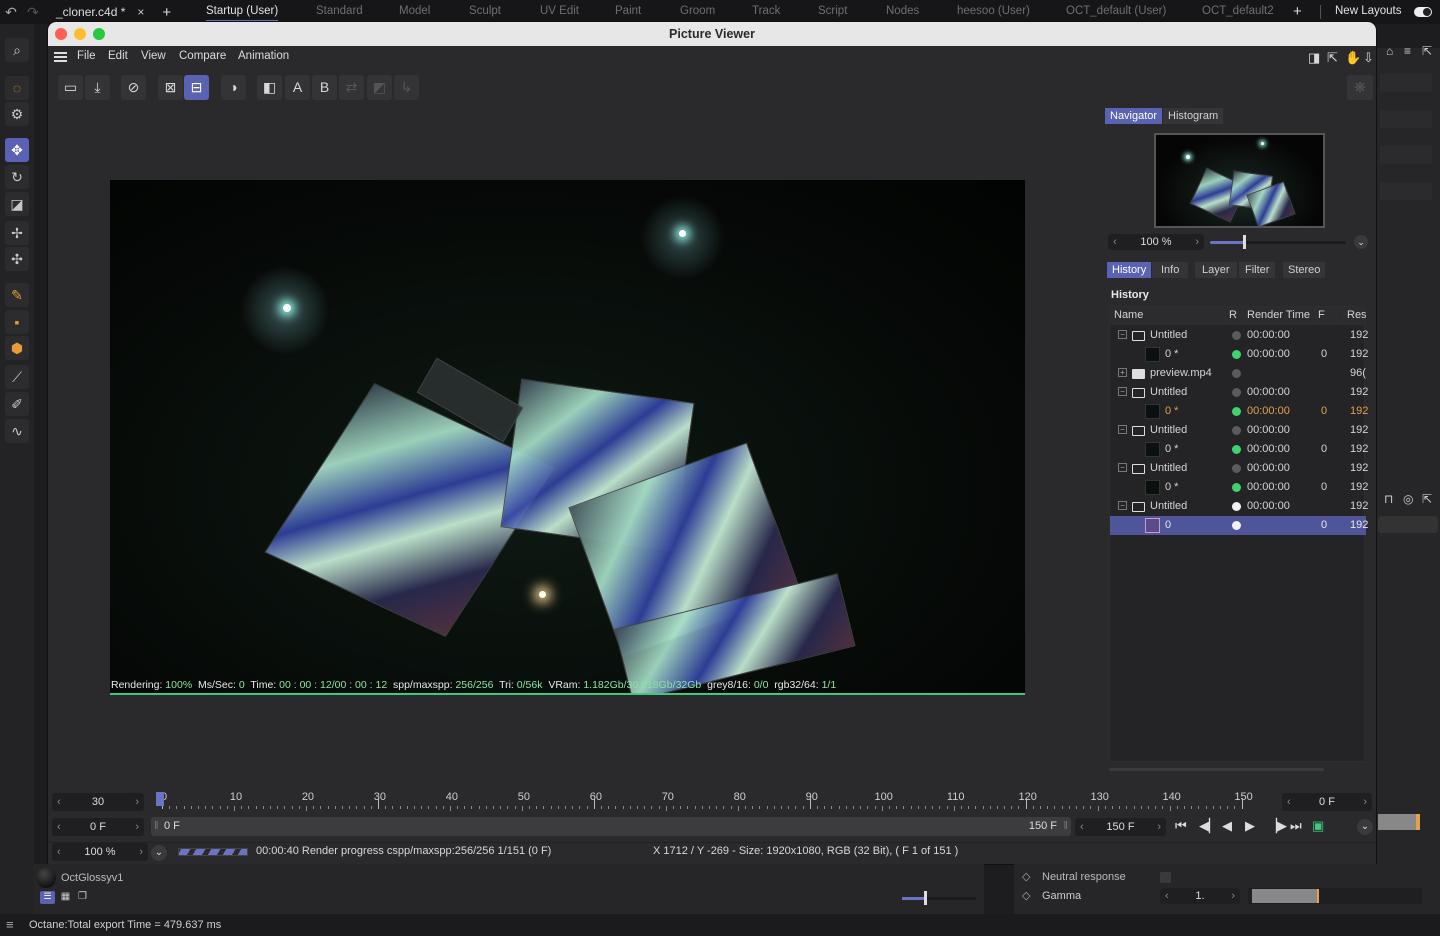  What do you see at coordinates (17, 431) in the screenshot?
I see `spline-sketch-icon: ∿` at bounding box center [17, 431].